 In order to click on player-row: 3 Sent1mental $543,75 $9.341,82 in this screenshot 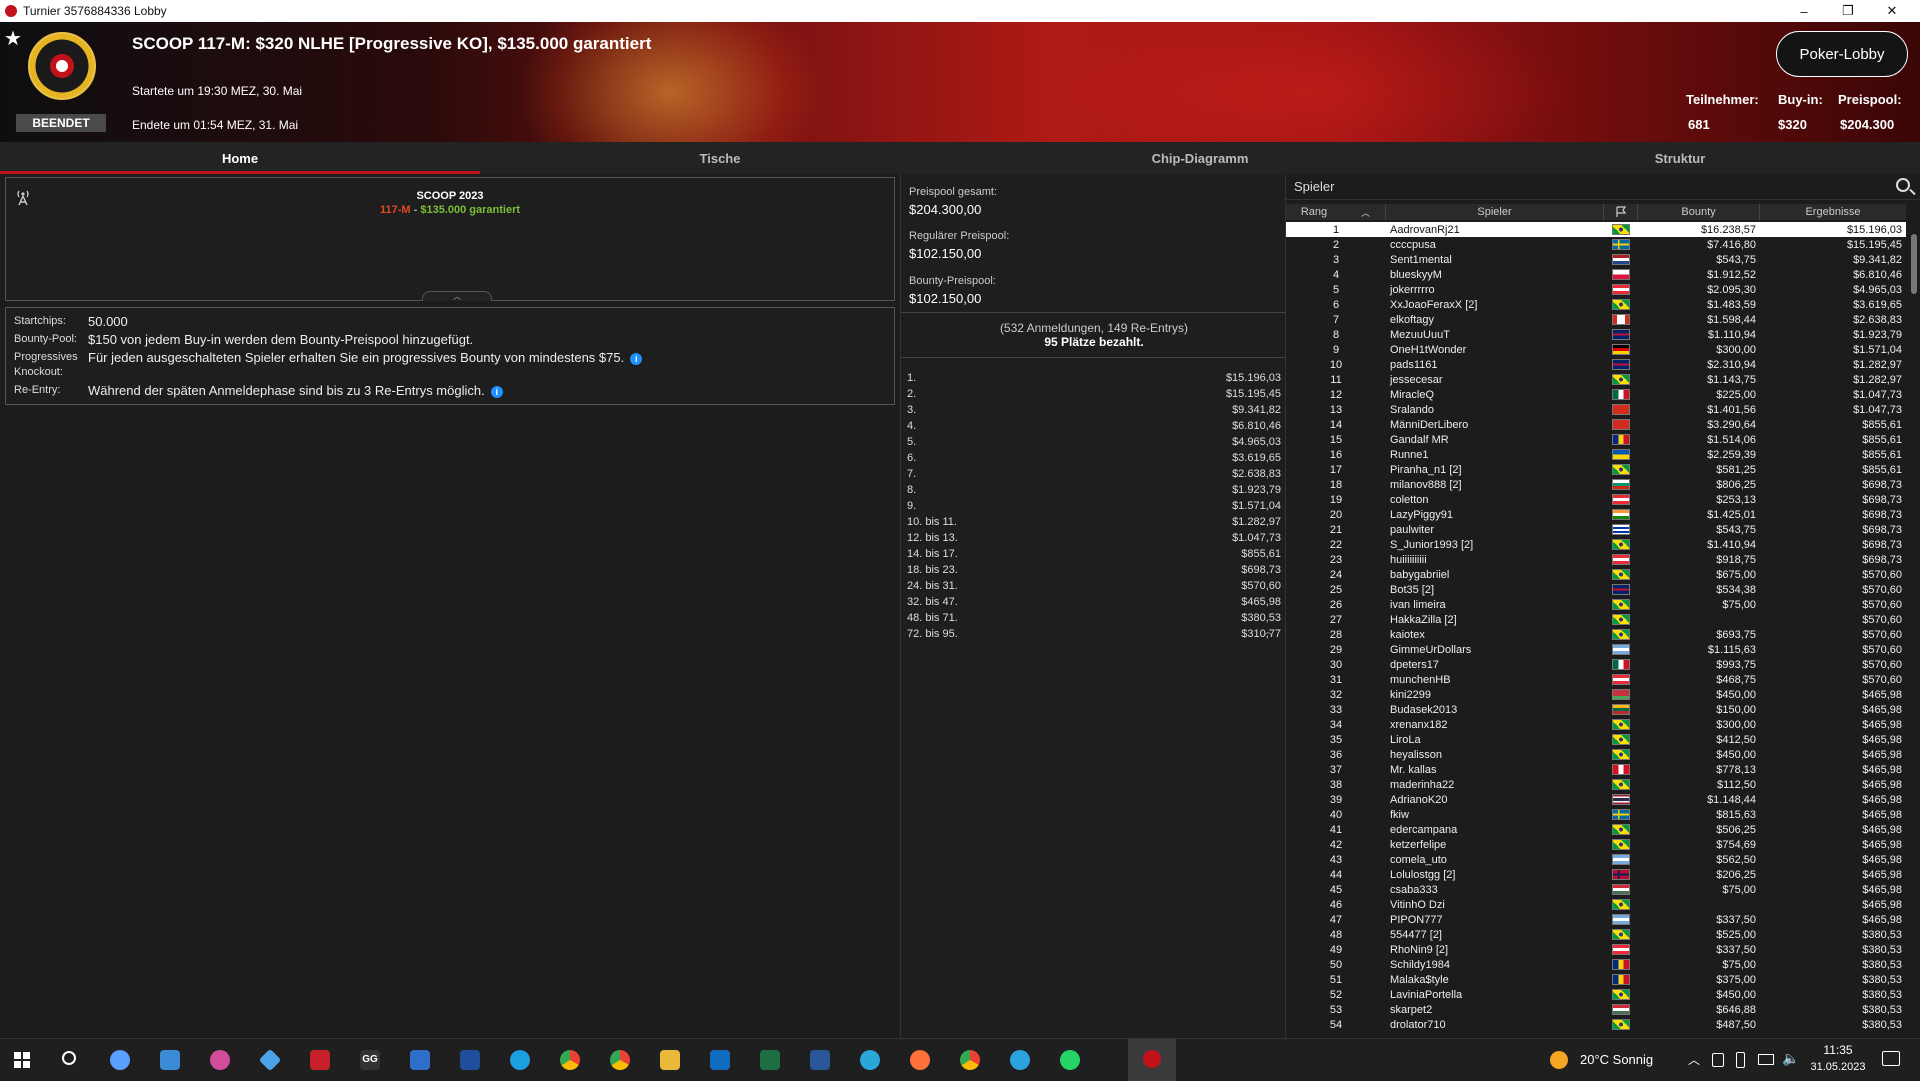, I will do `click(1596, 259)`.